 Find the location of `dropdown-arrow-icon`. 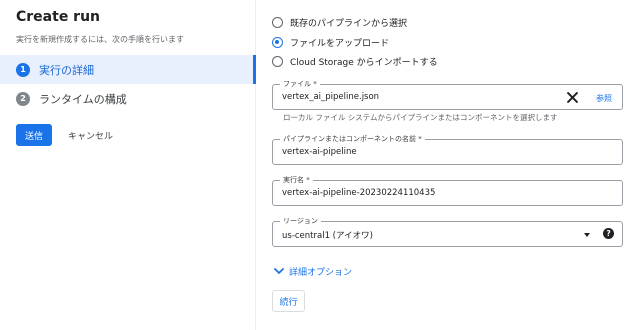

dropdown-arrow-icon is located at coordinates (587, 235).